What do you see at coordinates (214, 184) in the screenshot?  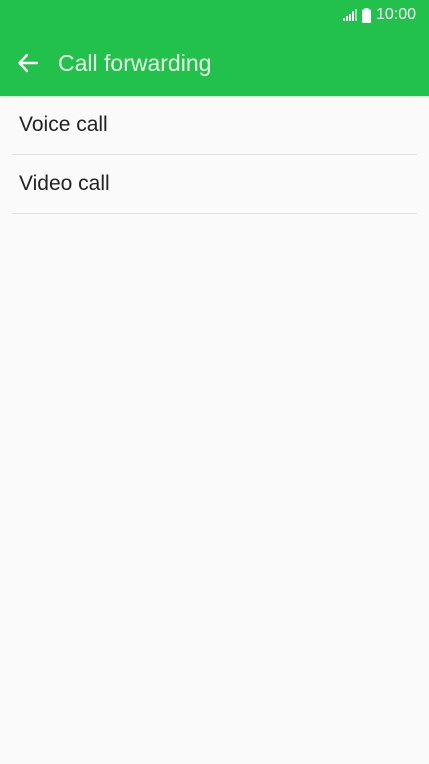 I see `list-item-video-call: Video call` at bounding box center [214, 184].